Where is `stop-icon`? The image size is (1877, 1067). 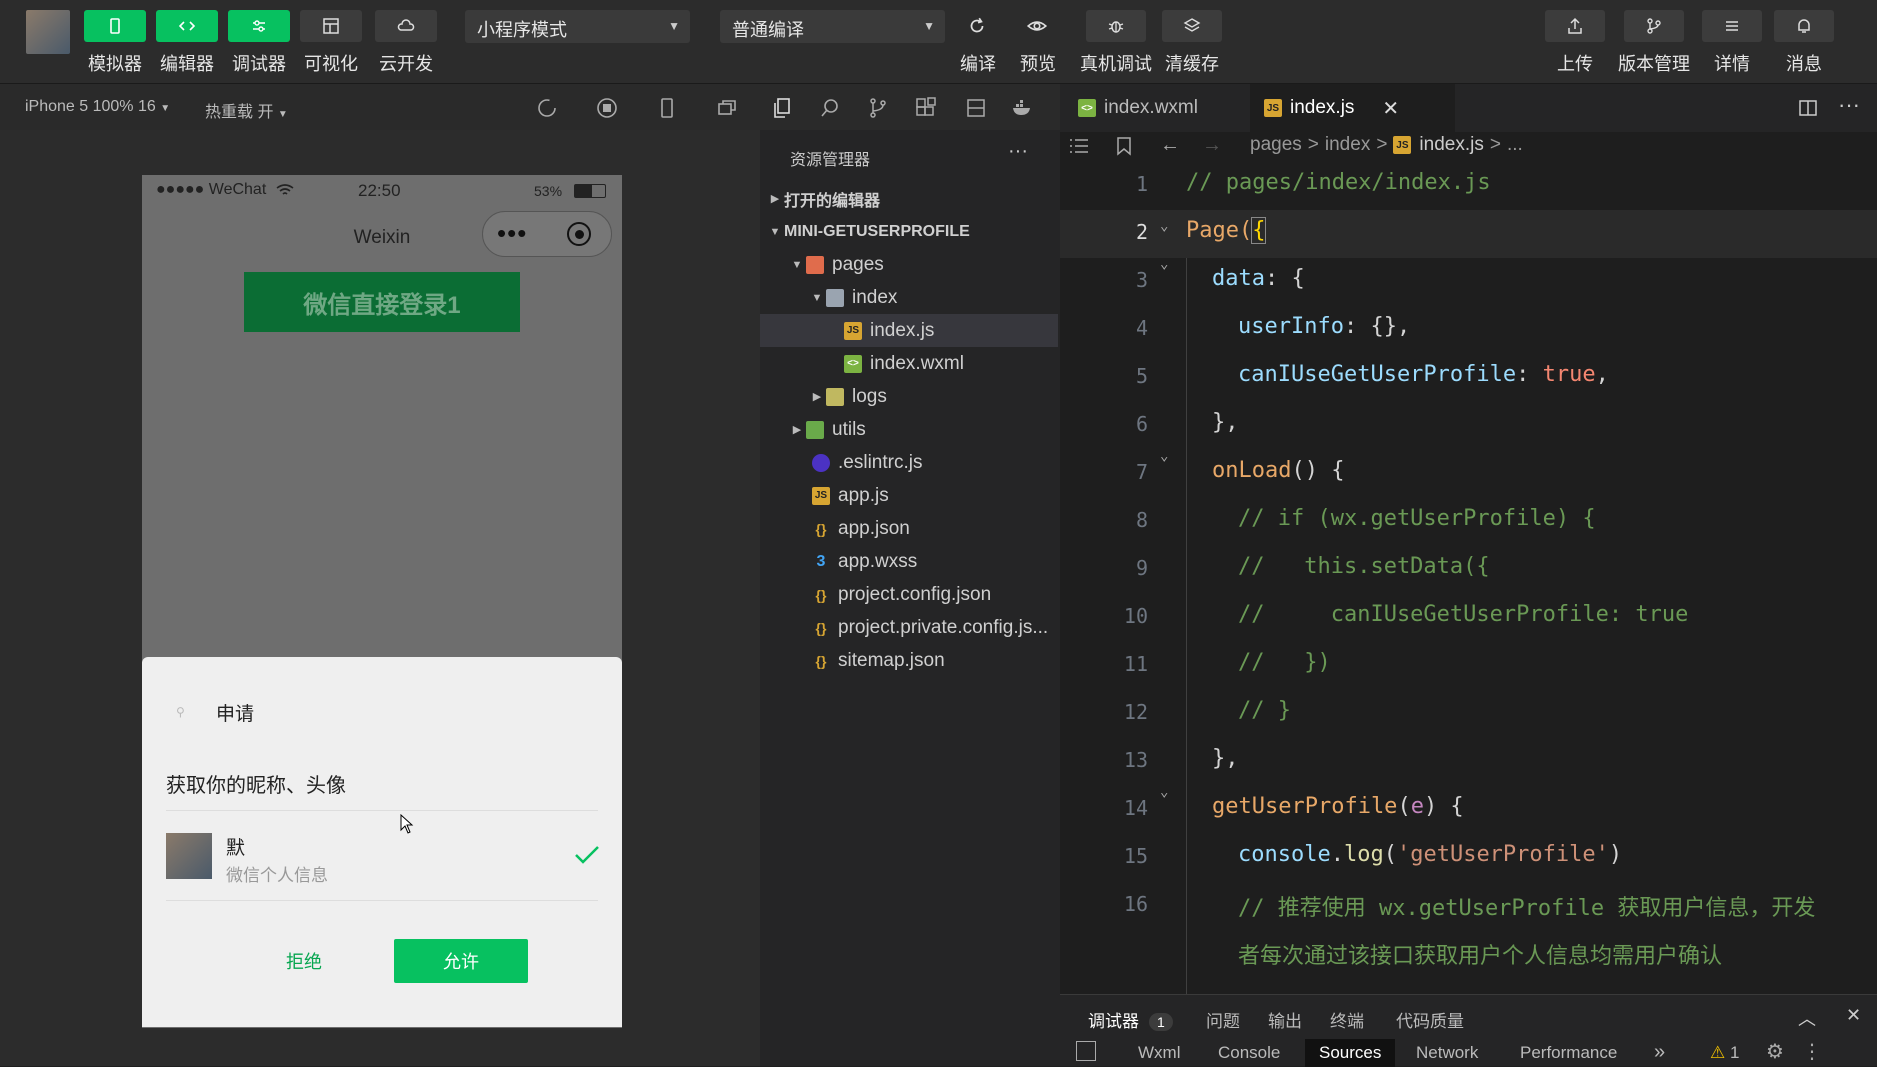
stop-icon is located at coordinates (607, 108).